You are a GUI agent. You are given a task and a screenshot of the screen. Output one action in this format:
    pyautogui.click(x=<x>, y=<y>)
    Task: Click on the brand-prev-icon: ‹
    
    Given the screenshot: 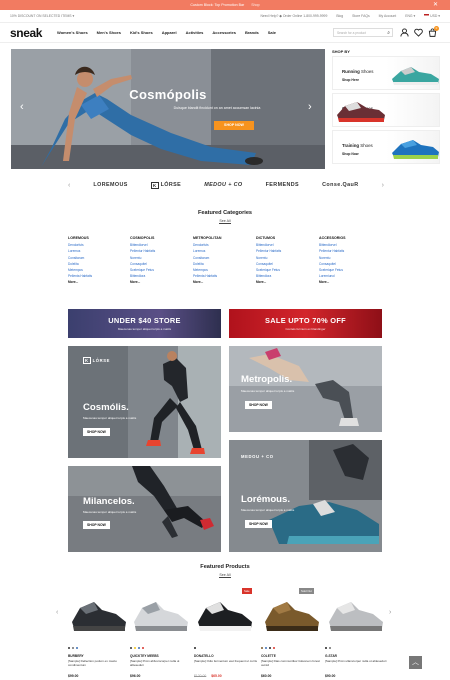 What is the action you would take?
    pyautogui.click(x=69, y=185)
    